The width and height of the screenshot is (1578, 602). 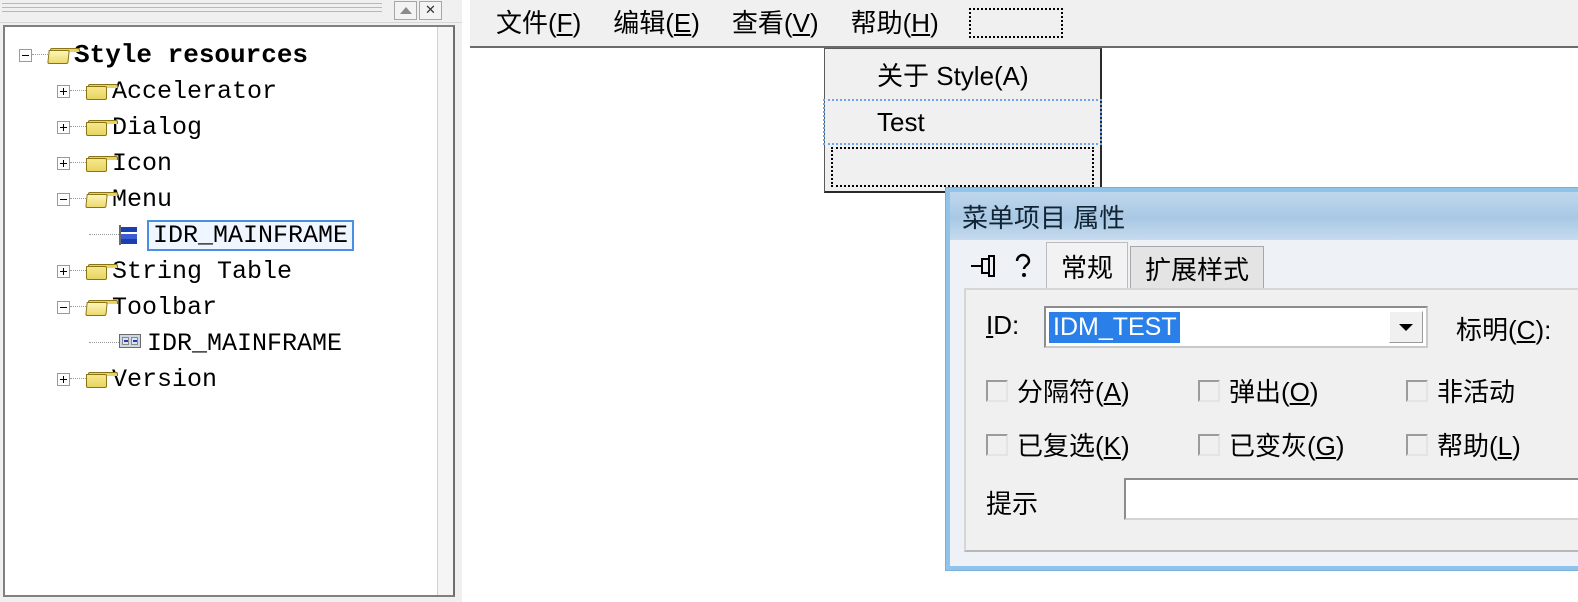 I want to click on tree-item-string-table: String Table, so click(x=186, y=271).